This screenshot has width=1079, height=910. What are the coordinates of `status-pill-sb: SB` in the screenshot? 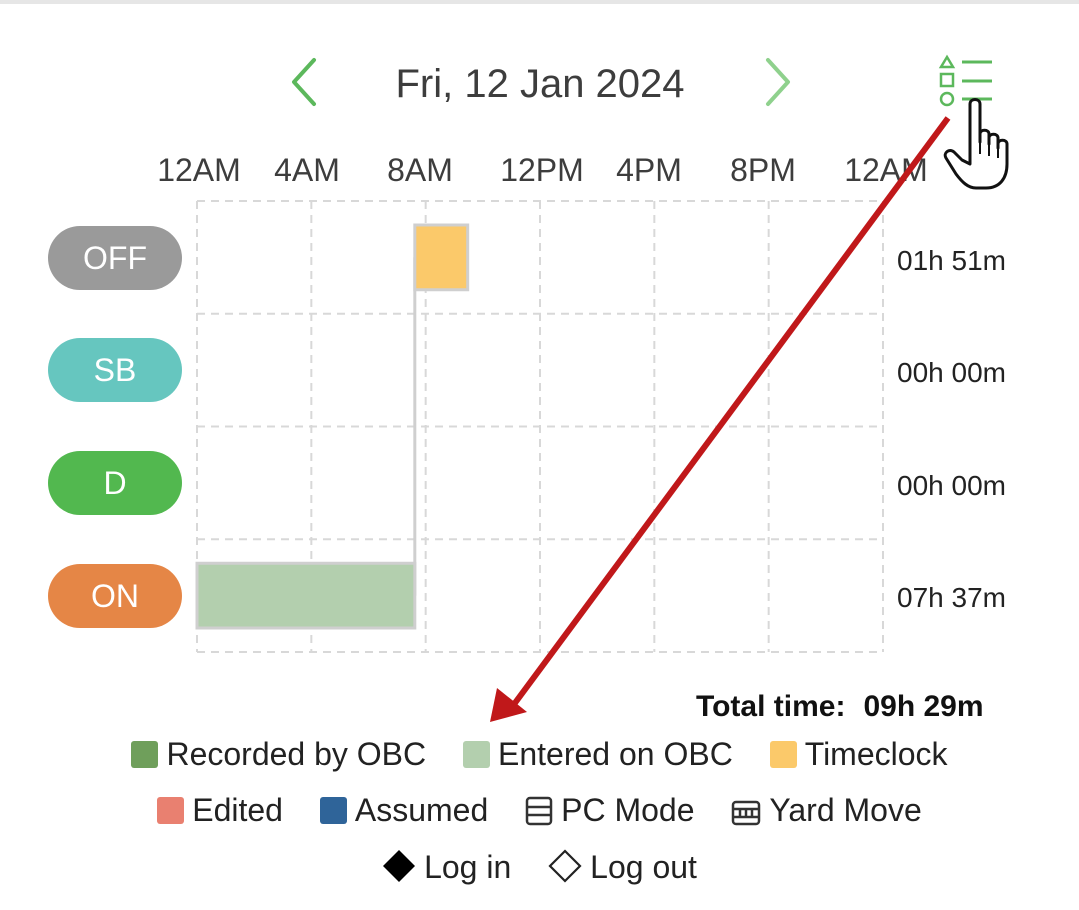 It's located at (115, 370).